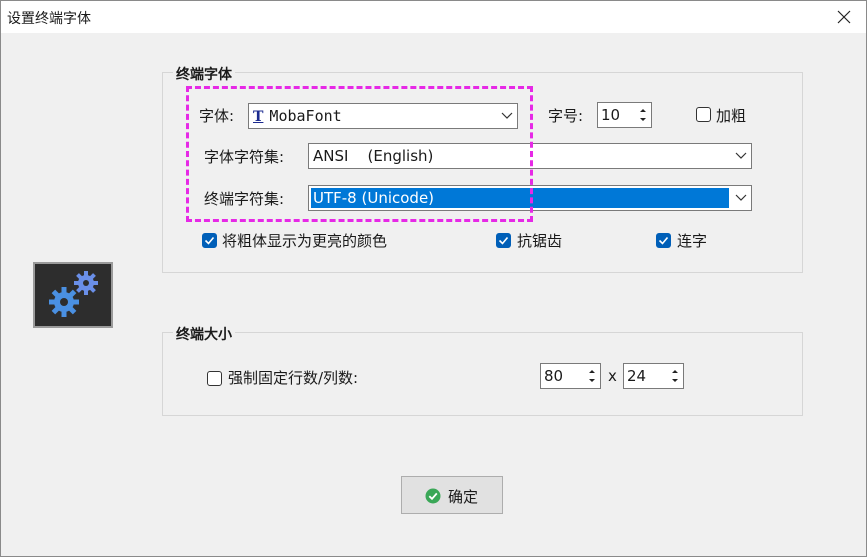  I want to click on close-button, so click(843, 17).